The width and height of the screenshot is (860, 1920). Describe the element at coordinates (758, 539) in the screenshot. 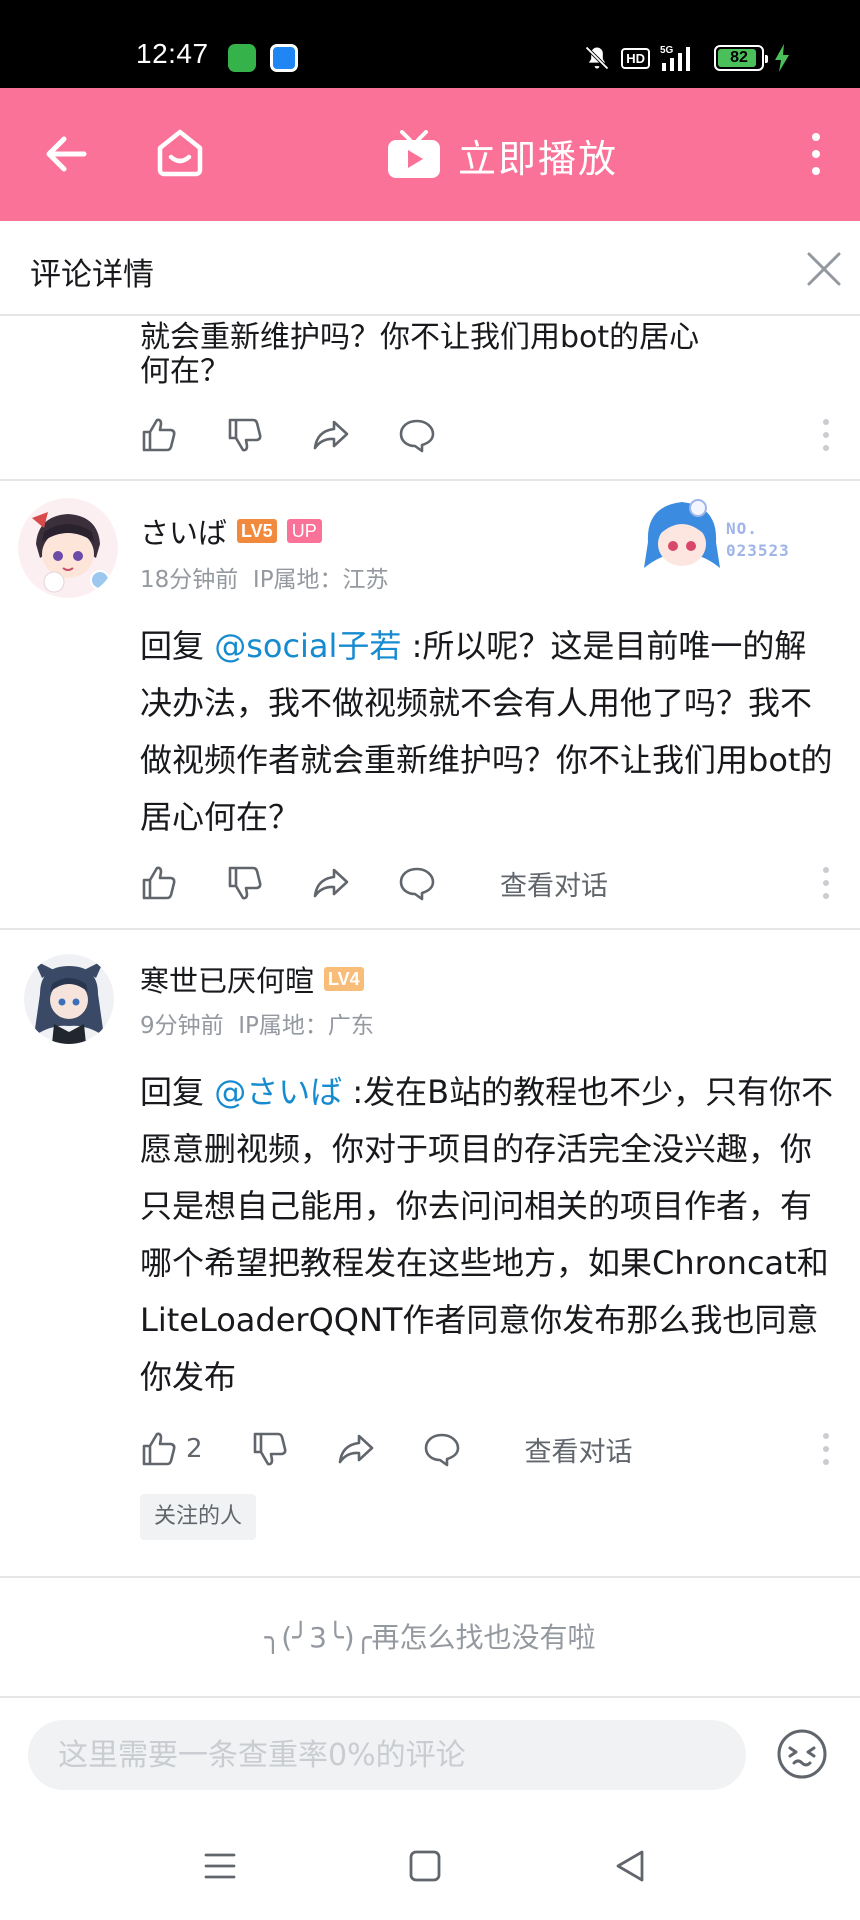

I see `fan-badge-number: NO. 023523` at that location.